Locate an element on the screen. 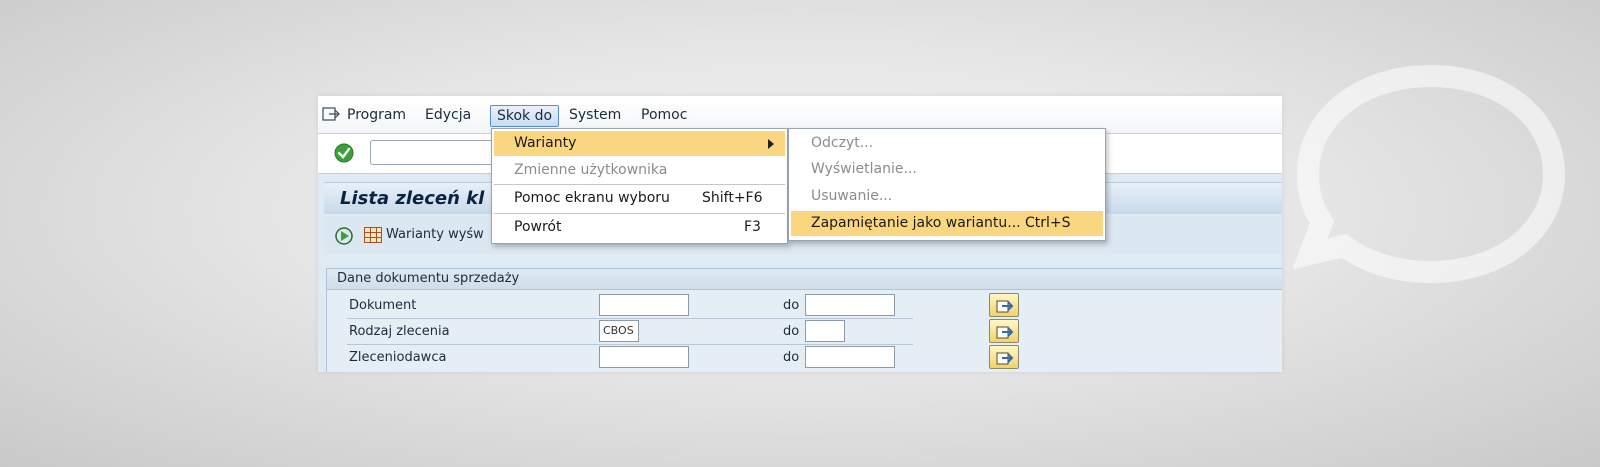 This screenshot has width=1600, height=467. sold-to-from-field is located at coordinates (644, 357).